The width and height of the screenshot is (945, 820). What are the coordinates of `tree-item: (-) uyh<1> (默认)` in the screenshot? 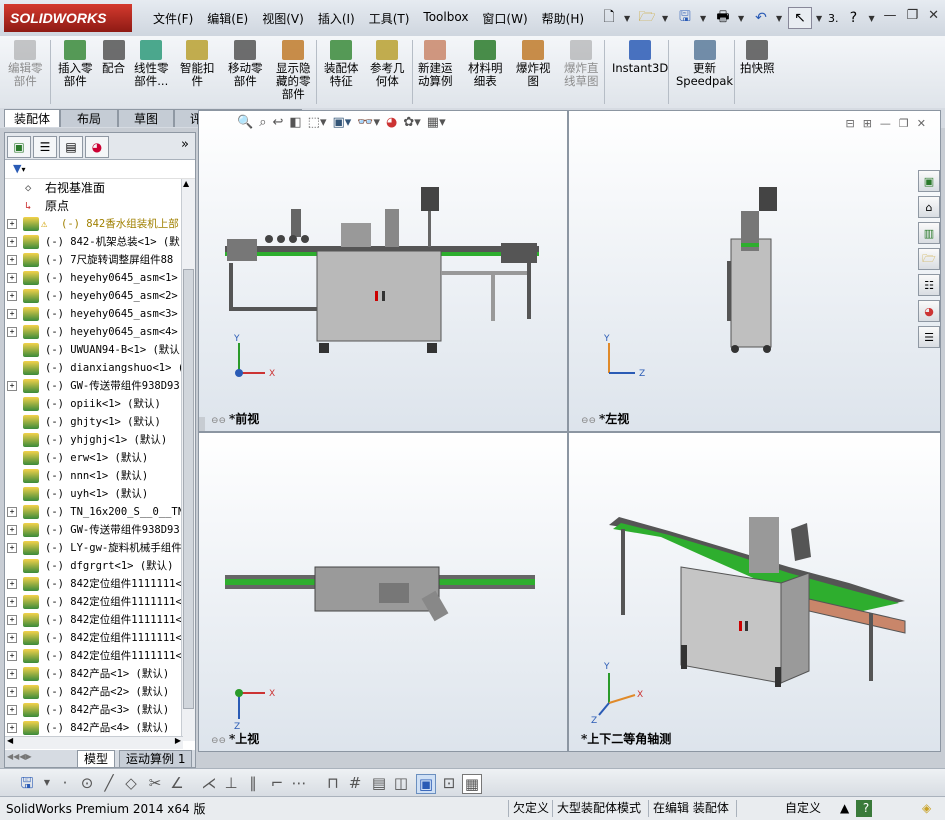 It's located at (94, 494).